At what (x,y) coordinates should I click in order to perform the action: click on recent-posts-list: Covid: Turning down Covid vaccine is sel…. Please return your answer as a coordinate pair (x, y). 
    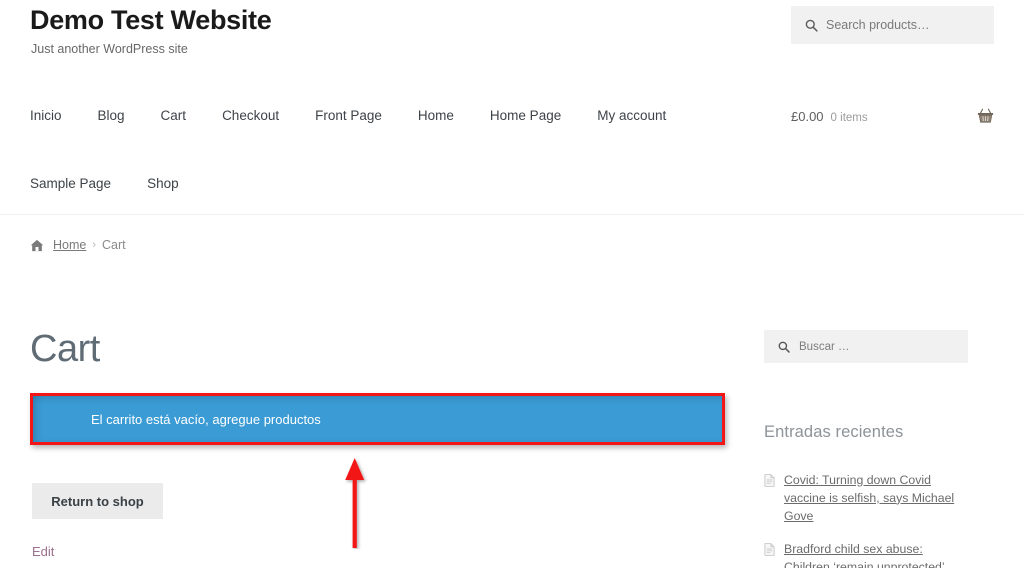
    Looking at the image, I should click on (866, 520).